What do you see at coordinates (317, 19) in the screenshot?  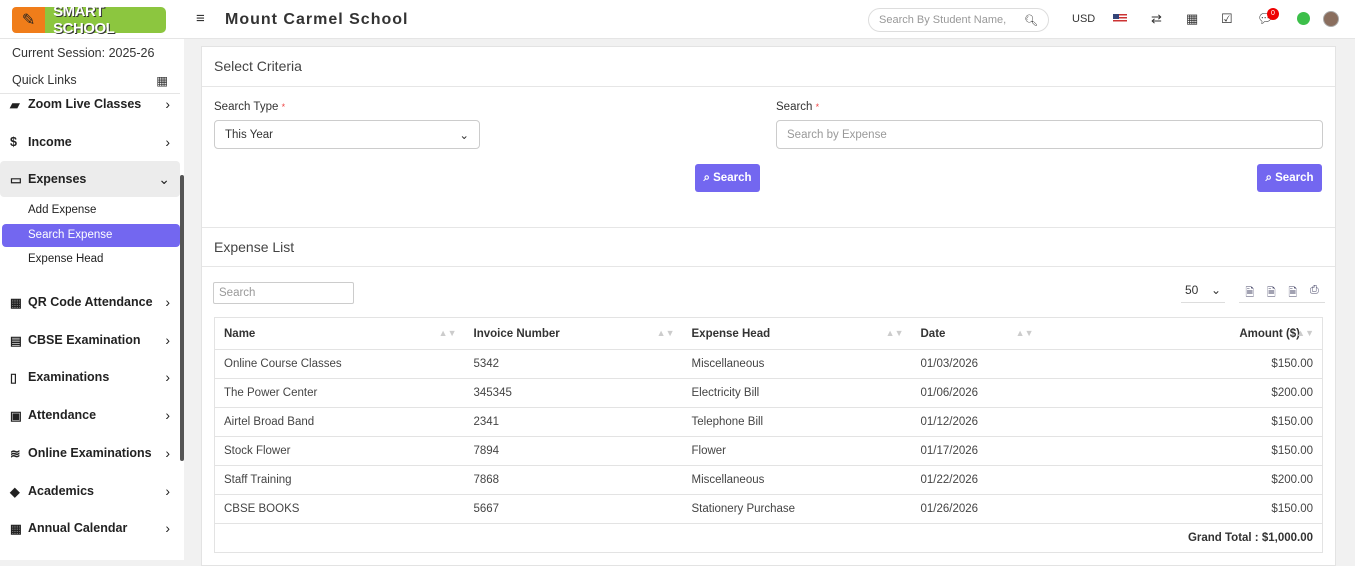 I see `school-name: Mount Carmel School` at bounding box center [317, 19].